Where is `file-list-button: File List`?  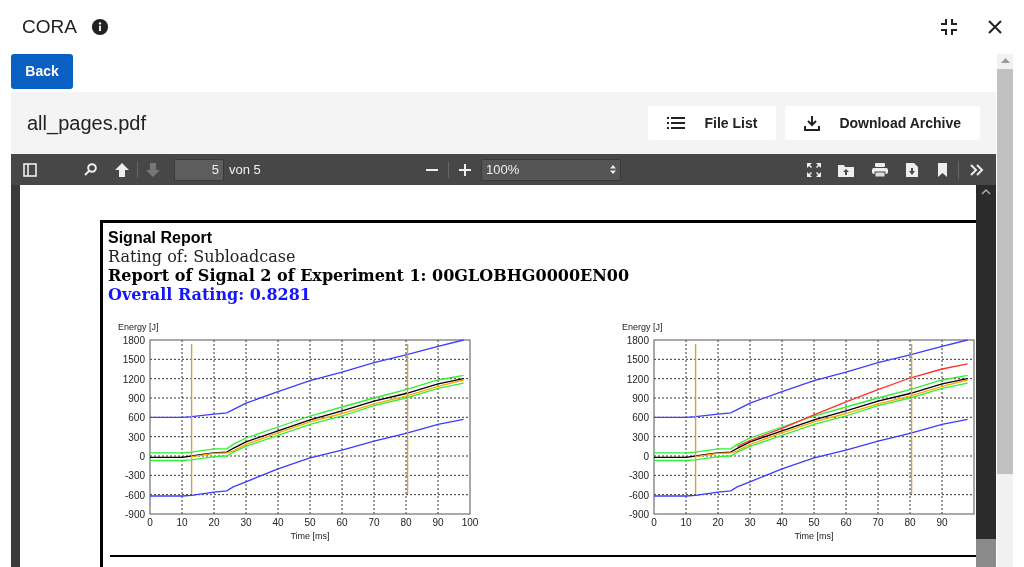
file-list-button: File List is located at coordinates (712, 123).